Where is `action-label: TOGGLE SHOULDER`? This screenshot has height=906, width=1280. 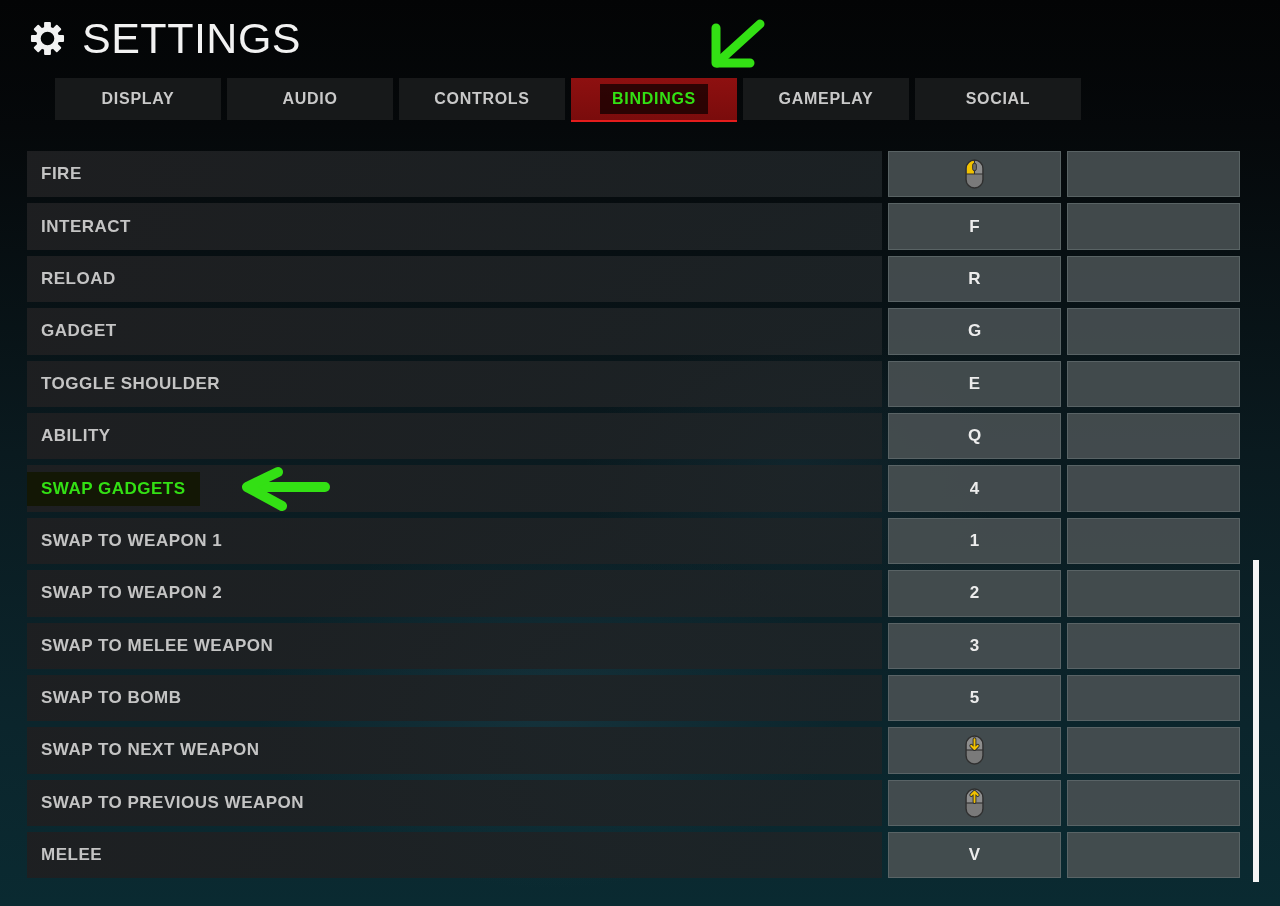 action-label: TOGGLE SHOULDER is located at coordinates (131, 383).